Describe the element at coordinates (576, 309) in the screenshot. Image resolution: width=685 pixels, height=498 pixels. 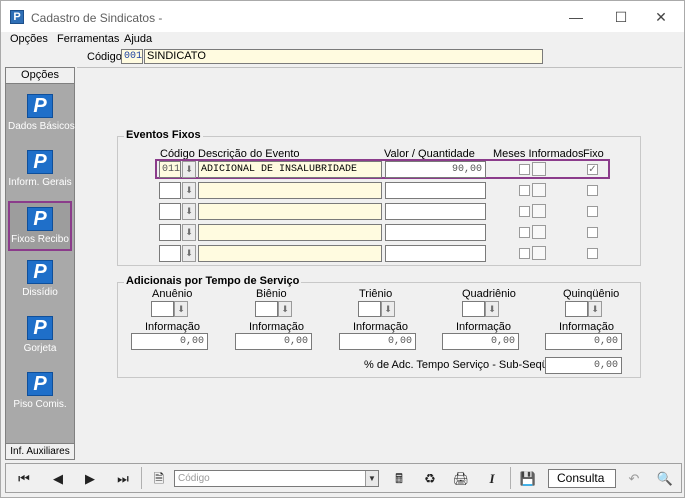
I see `quinquenio-field` at that location.